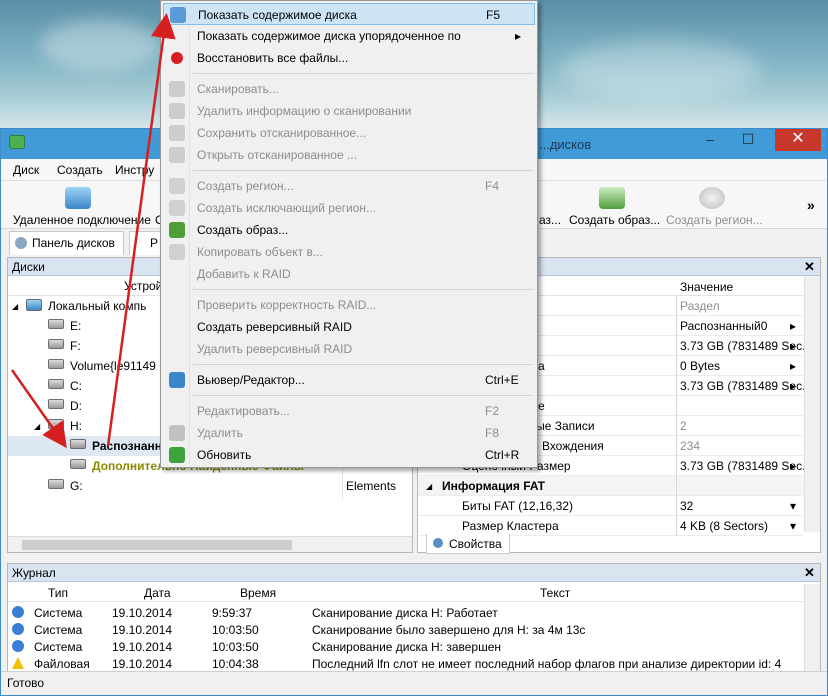 This screenshot has height=696, width=828. What do you see at coordinates (93, 231) in the screenshot?
I see `annotation-arrows` at bounding box center [93, 231].